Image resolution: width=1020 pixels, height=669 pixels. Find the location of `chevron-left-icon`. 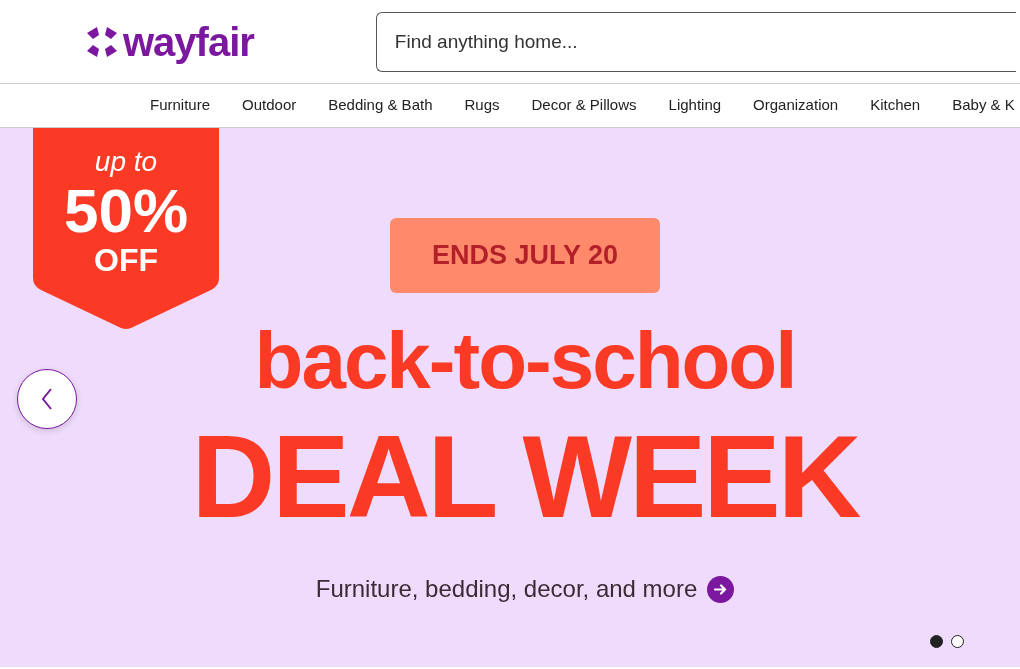

chevron-left-icon is located at coordinates (47, 399).